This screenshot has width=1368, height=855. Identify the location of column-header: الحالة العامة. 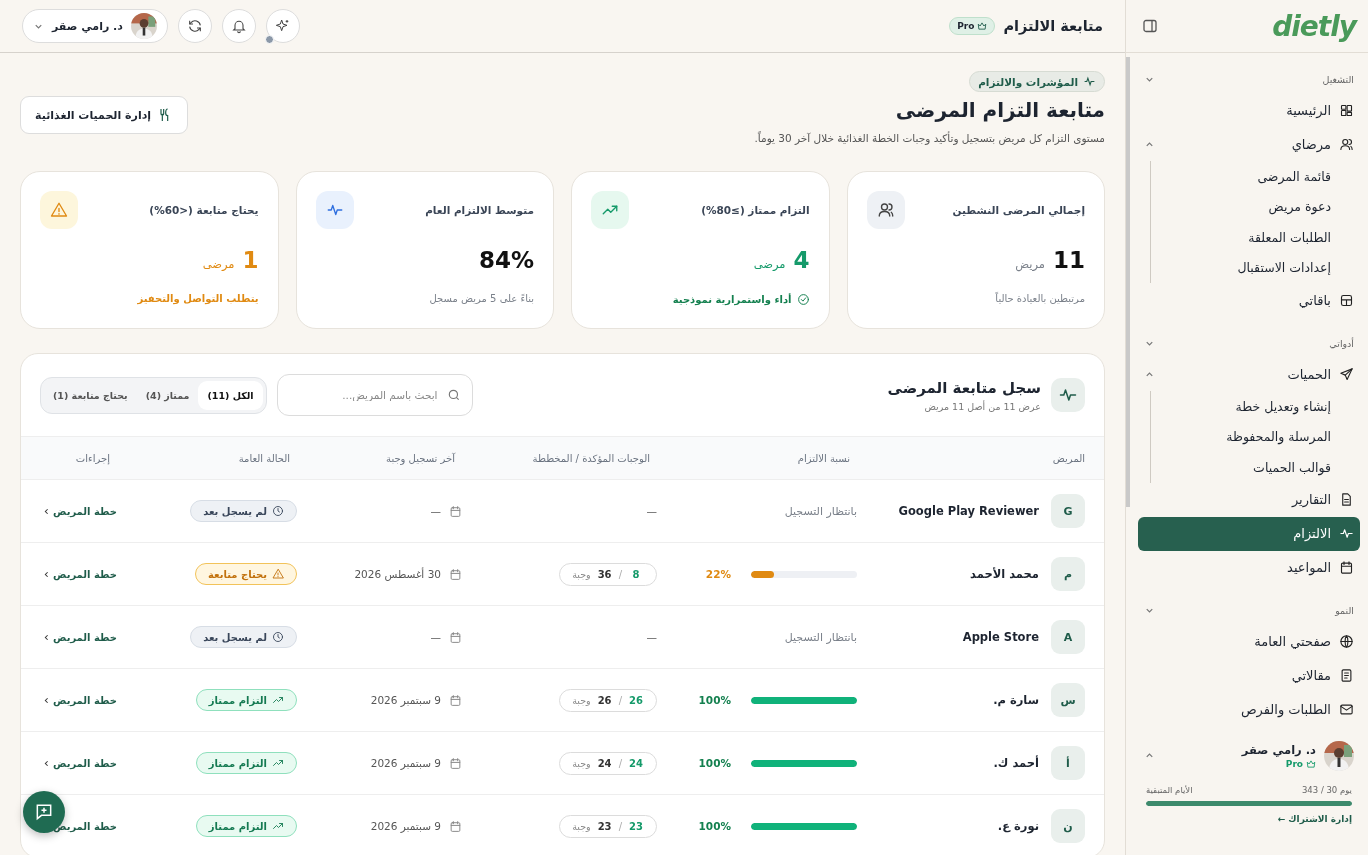
(264, 458).